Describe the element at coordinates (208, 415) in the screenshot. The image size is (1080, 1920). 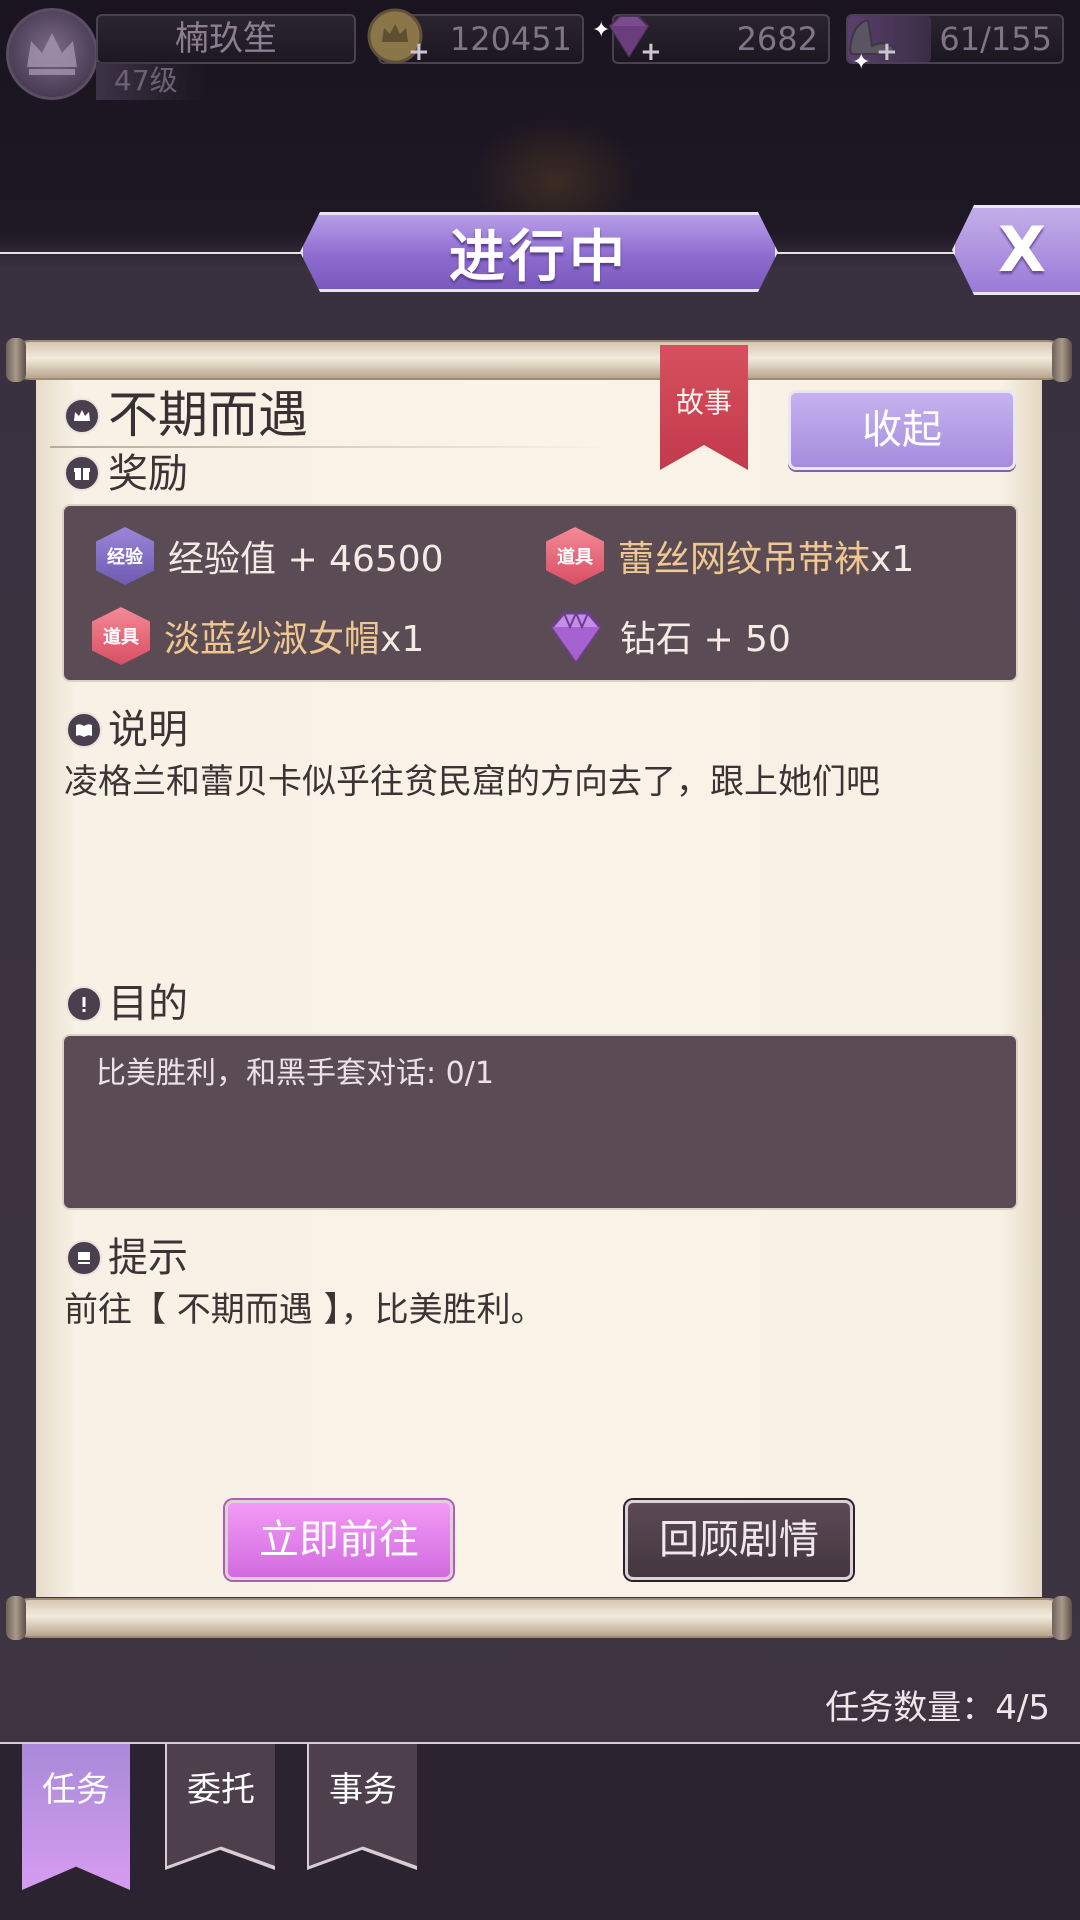
I see `quest-title: 不期而遇` at that location.